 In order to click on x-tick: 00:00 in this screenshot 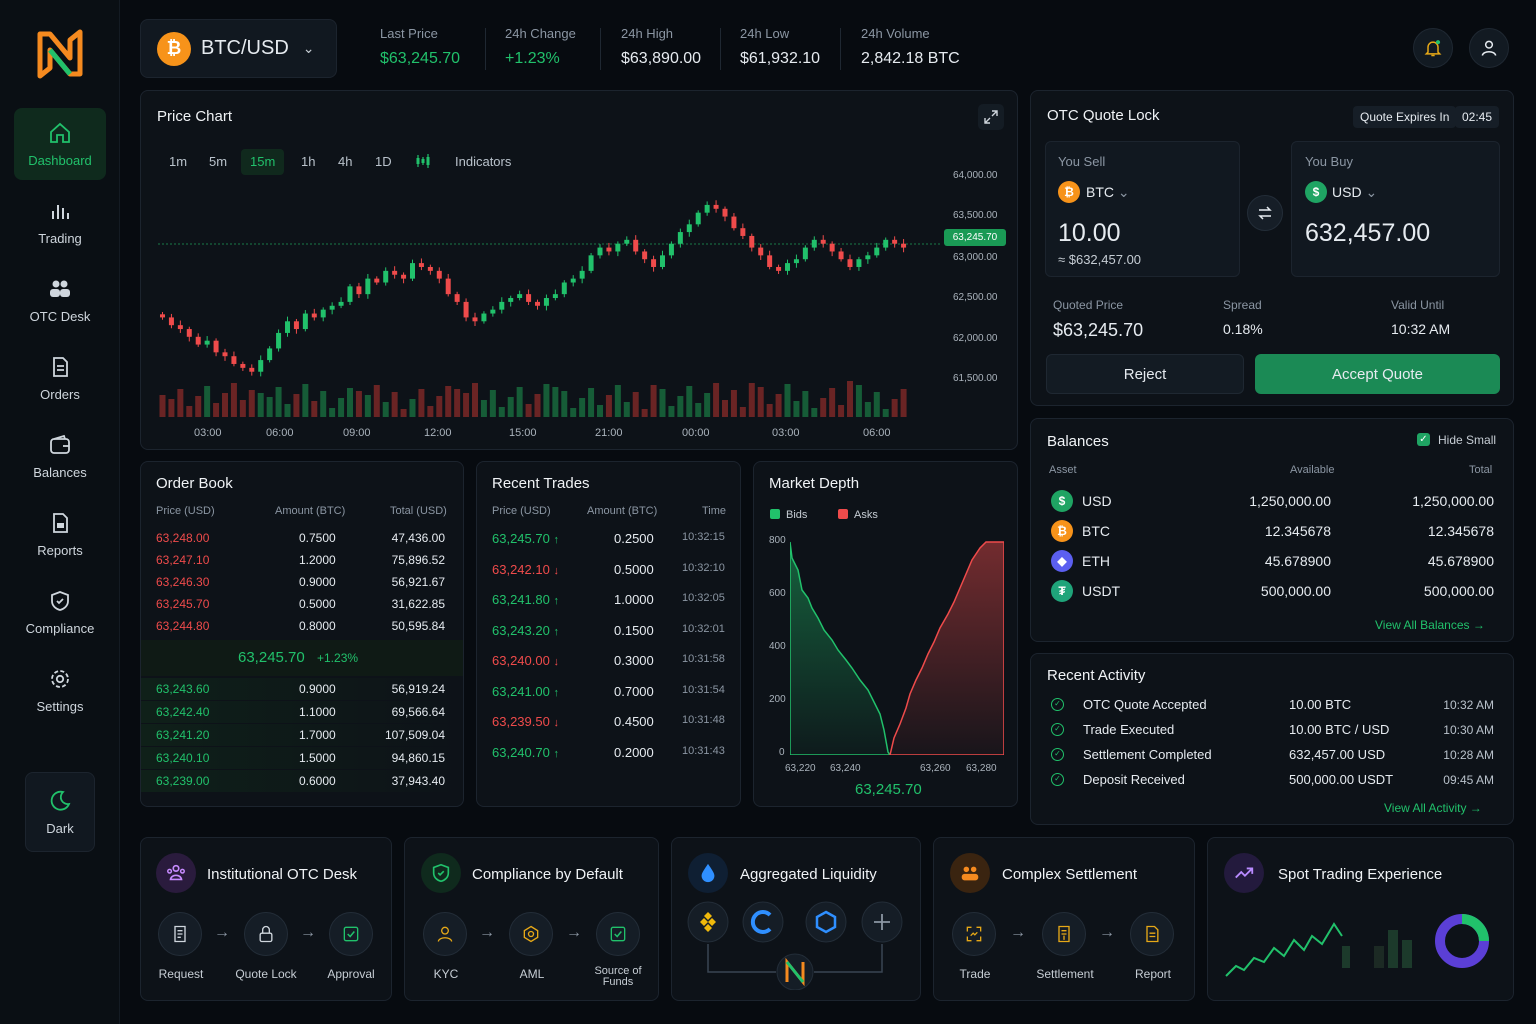, I will do `click(696, 433)`.